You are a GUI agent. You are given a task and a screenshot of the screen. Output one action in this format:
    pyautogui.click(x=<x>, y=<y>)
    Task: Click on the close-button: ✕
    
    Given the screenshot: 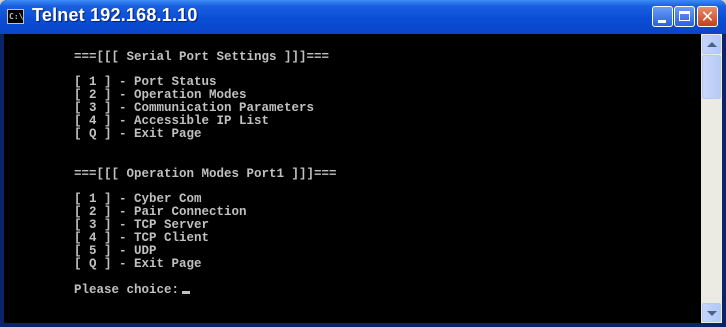 What is the action you would take?
    pyautogui.click(x=707, y=16)
    